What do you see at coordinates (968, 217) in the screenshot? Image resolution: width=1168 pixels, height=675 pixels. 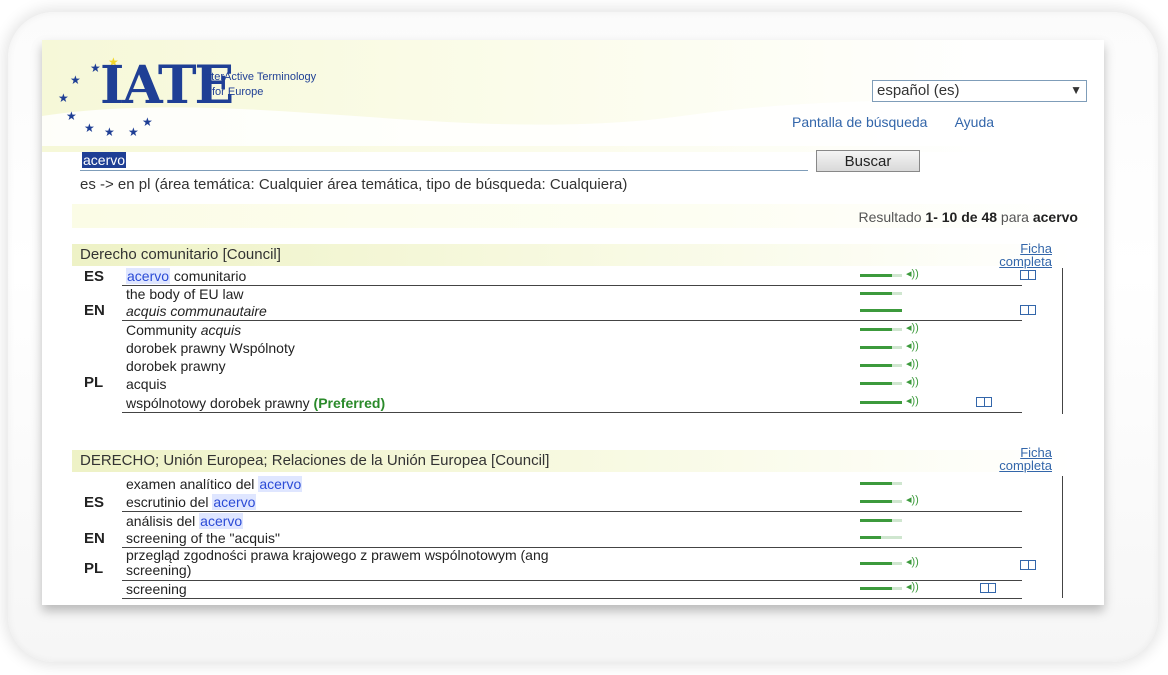 I see `results-count: Resultado 1- 10 de 48 para acervo` at bounding box center [968, 217].